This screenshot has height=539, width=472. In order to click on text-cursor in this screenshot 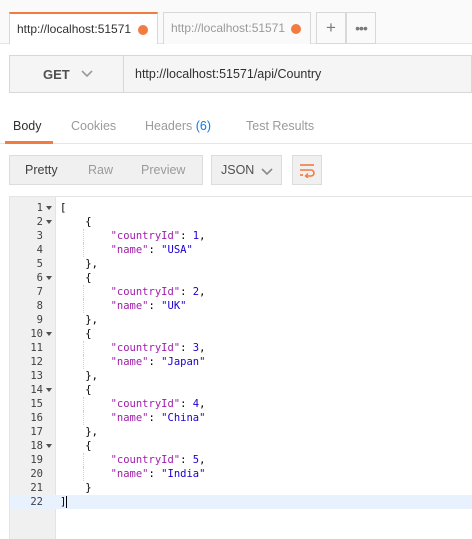, I will do `click(66, 502)`.